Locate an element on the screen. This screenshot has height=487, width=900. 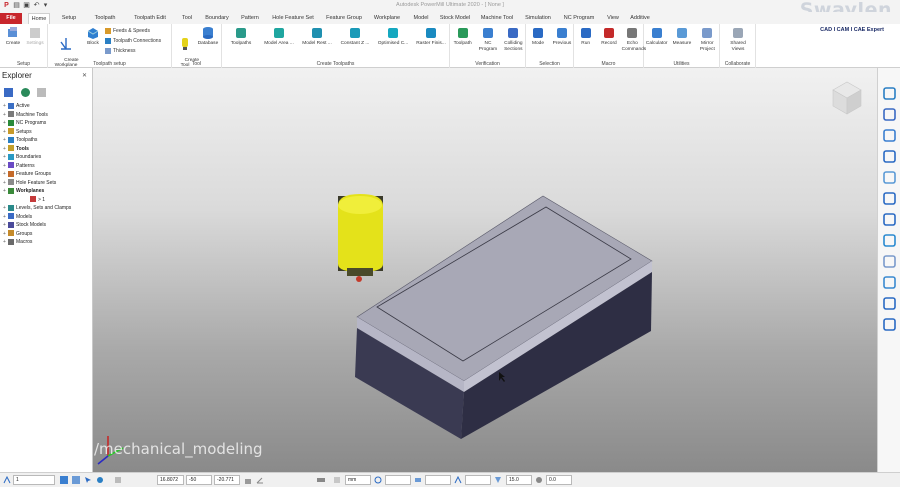
tree-item-setups: + Setups is located at coordinates (47, 132).